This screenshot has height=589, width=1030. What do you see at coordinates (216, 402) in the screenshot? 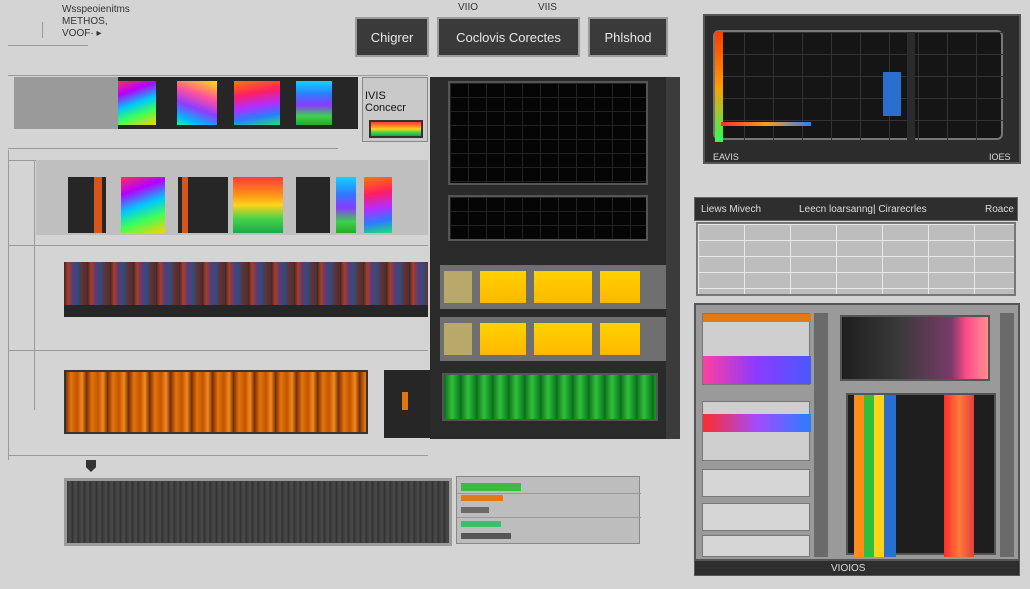
I see `orange-stripe-panel` at bounding box center [216, 402].